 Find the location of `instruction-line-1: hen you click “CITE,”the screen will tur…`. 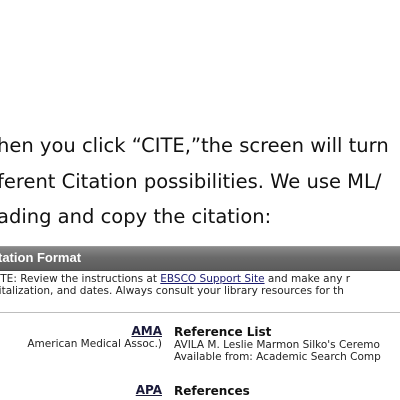

instruction-line-1: hen you click “CITE,”the screen will tur… is located at coordinates (194, 145).